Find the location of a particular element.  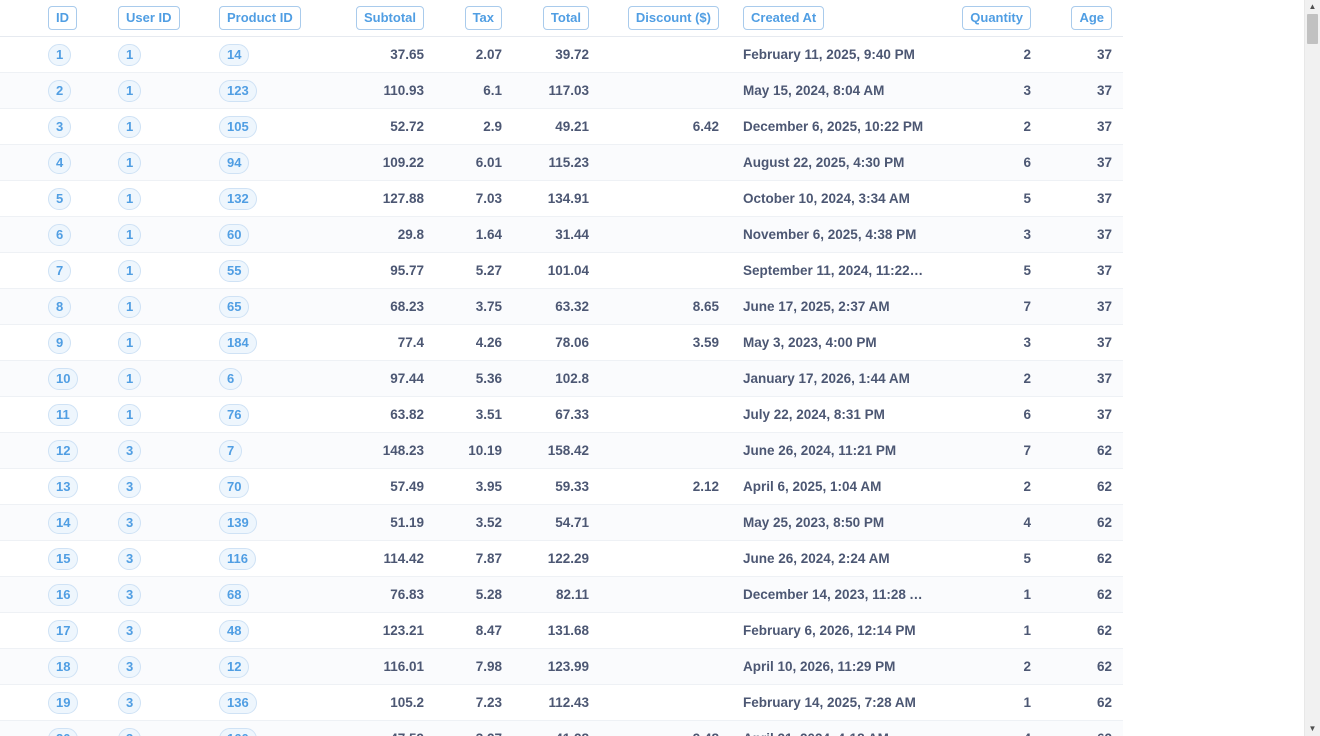

scroll-down-icon: ▼ is located at coordinates (1312, 729).